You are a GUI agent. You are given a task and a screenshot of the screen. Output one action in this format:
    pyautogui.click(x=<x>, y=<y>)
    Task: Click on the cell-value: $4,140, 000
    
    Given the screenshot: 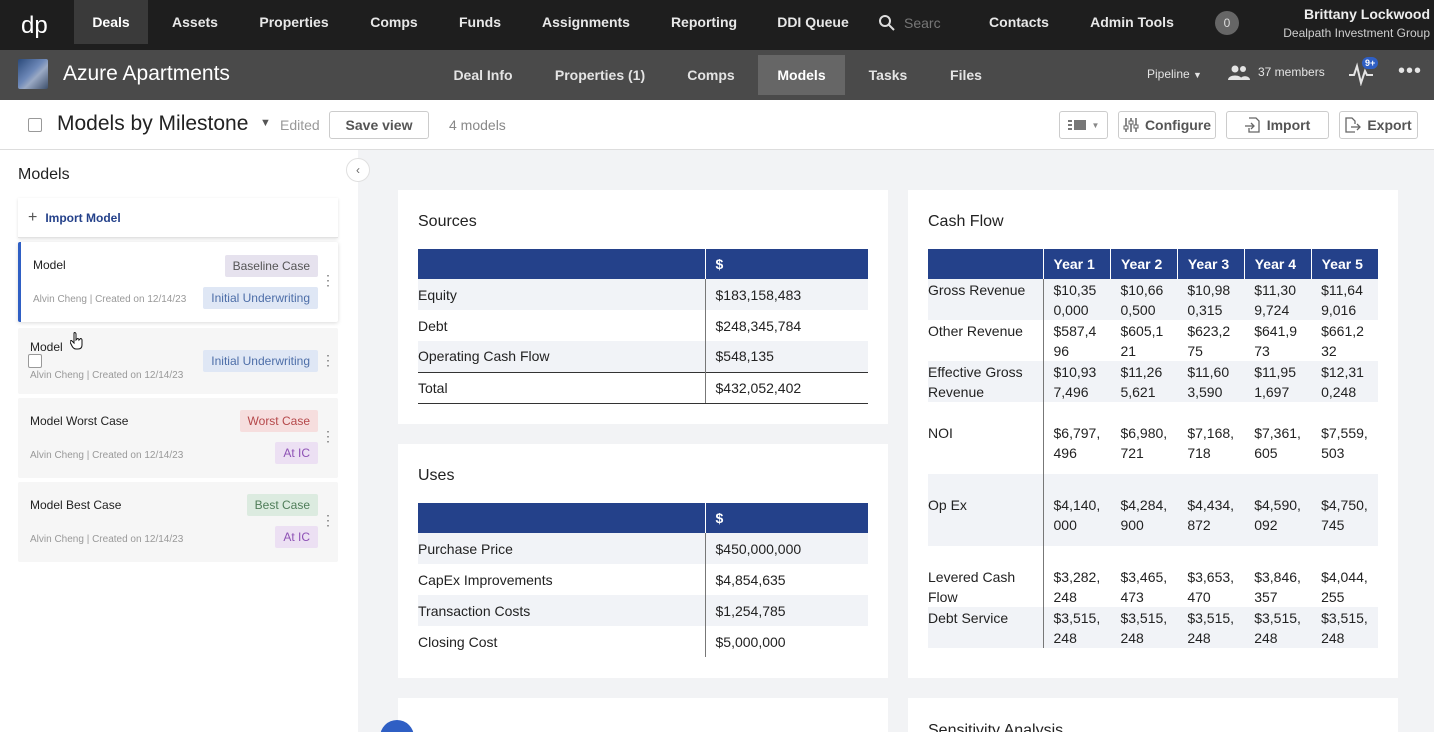 What is the action you would take?
    pyautogui.click(x=1077, y=510)
    